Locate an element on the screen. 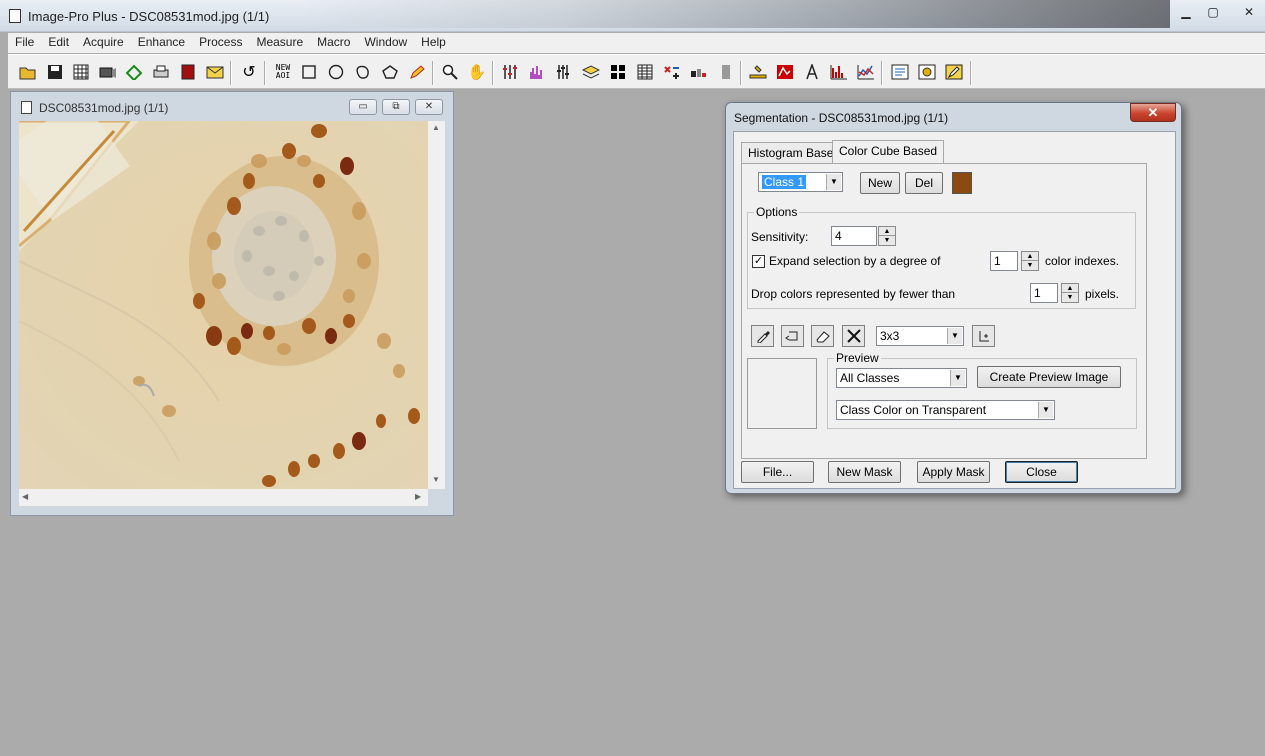  ellipse-aoi-icon is located at coordinates (336, 72).